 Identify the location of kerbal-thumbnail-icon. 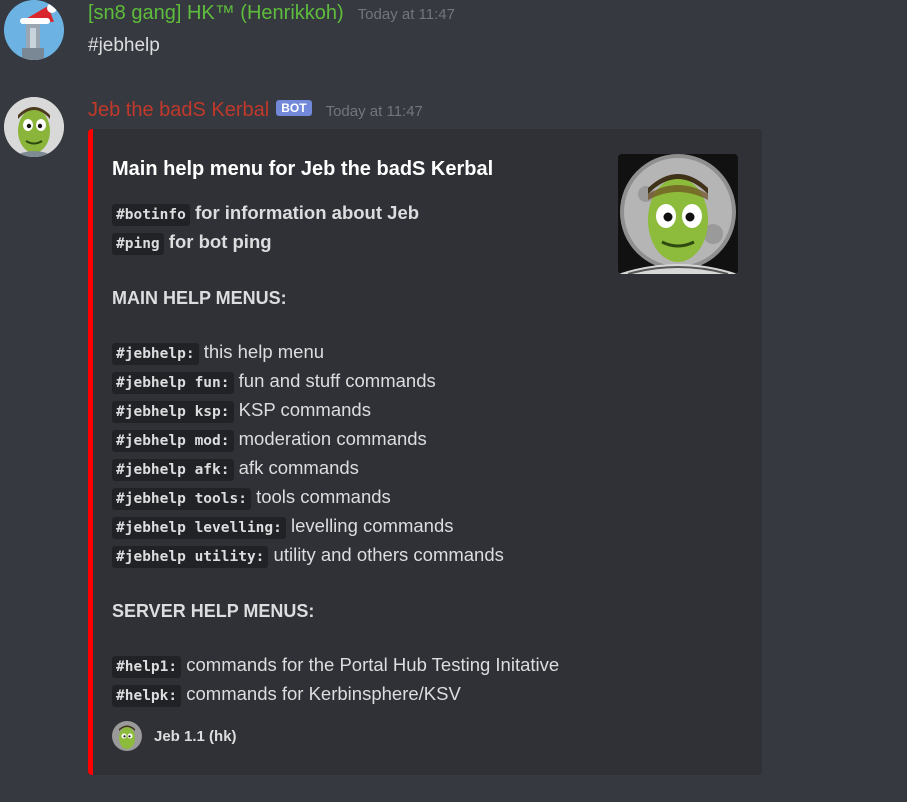
(678, 214).